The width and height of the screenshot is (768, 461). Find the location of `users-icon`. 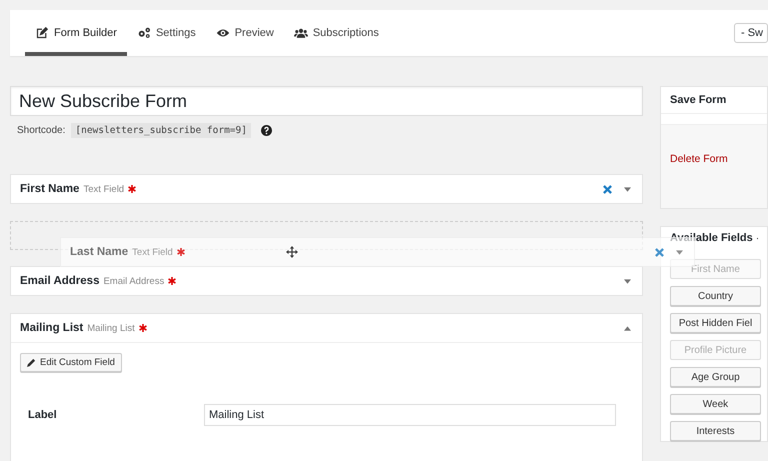

users-icon is located at coordinates (301, 33).